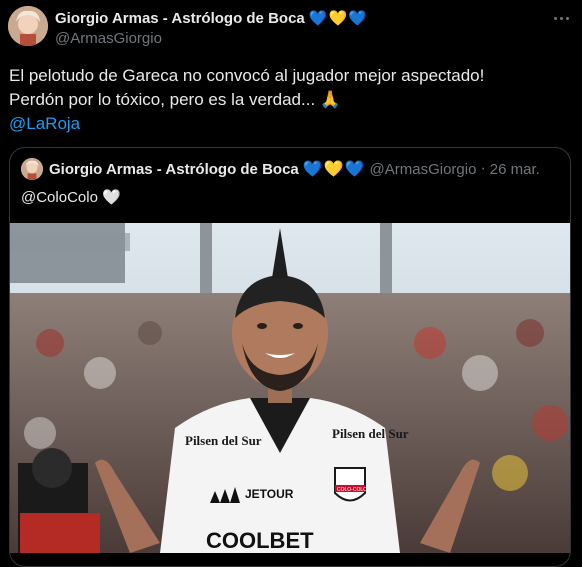  I want to click on shirt-sponsor-left: Pilsen del Sur, so click(223, 440).